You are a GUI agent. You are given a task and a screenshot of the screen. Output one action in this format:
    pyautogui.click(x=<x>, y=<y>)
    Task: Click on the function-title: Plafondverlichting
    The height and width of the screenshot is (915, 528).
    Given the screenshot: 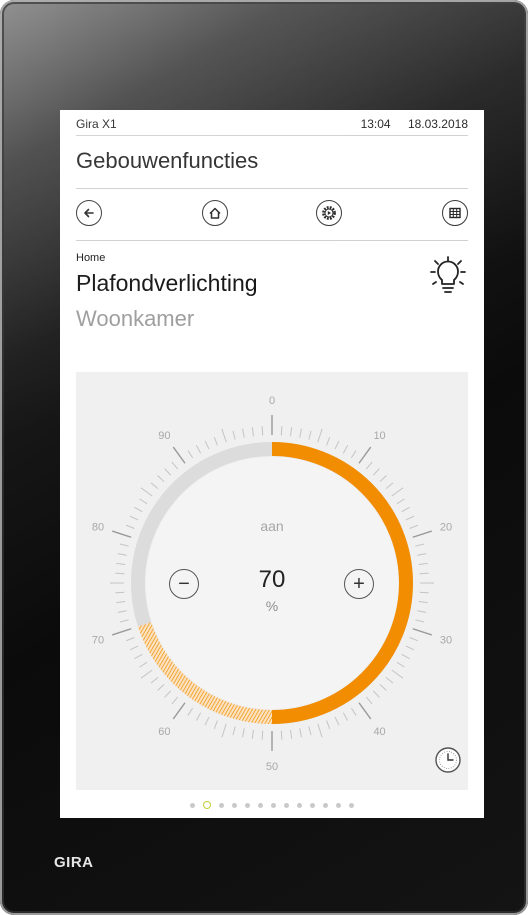 What is the action you would take?
    pyautogui.click(x=167, y=283)
    